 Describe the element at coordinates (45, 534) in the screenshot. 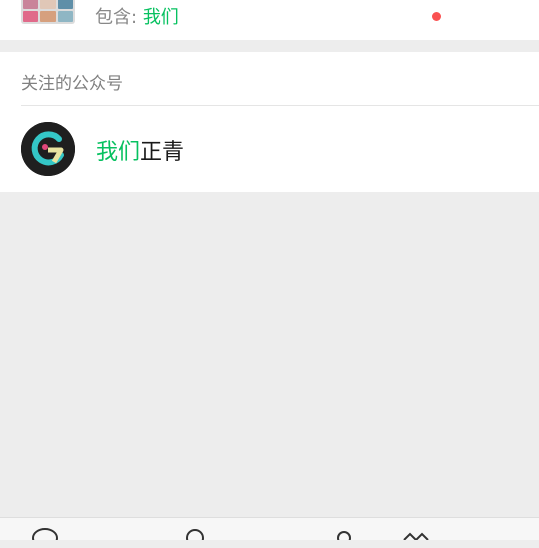

I see `chat-icon` at that location.